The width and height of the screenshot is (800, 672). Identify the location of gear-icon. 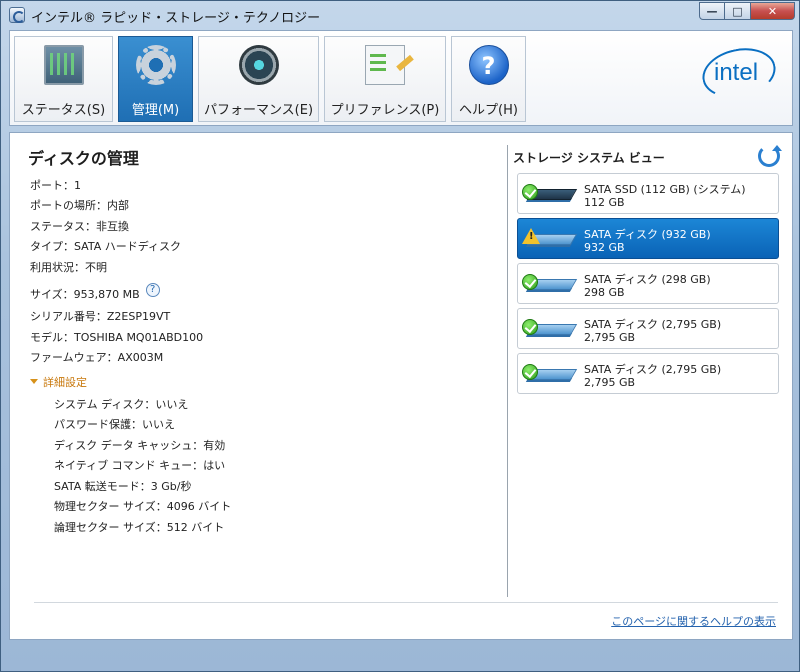
(155, 65).